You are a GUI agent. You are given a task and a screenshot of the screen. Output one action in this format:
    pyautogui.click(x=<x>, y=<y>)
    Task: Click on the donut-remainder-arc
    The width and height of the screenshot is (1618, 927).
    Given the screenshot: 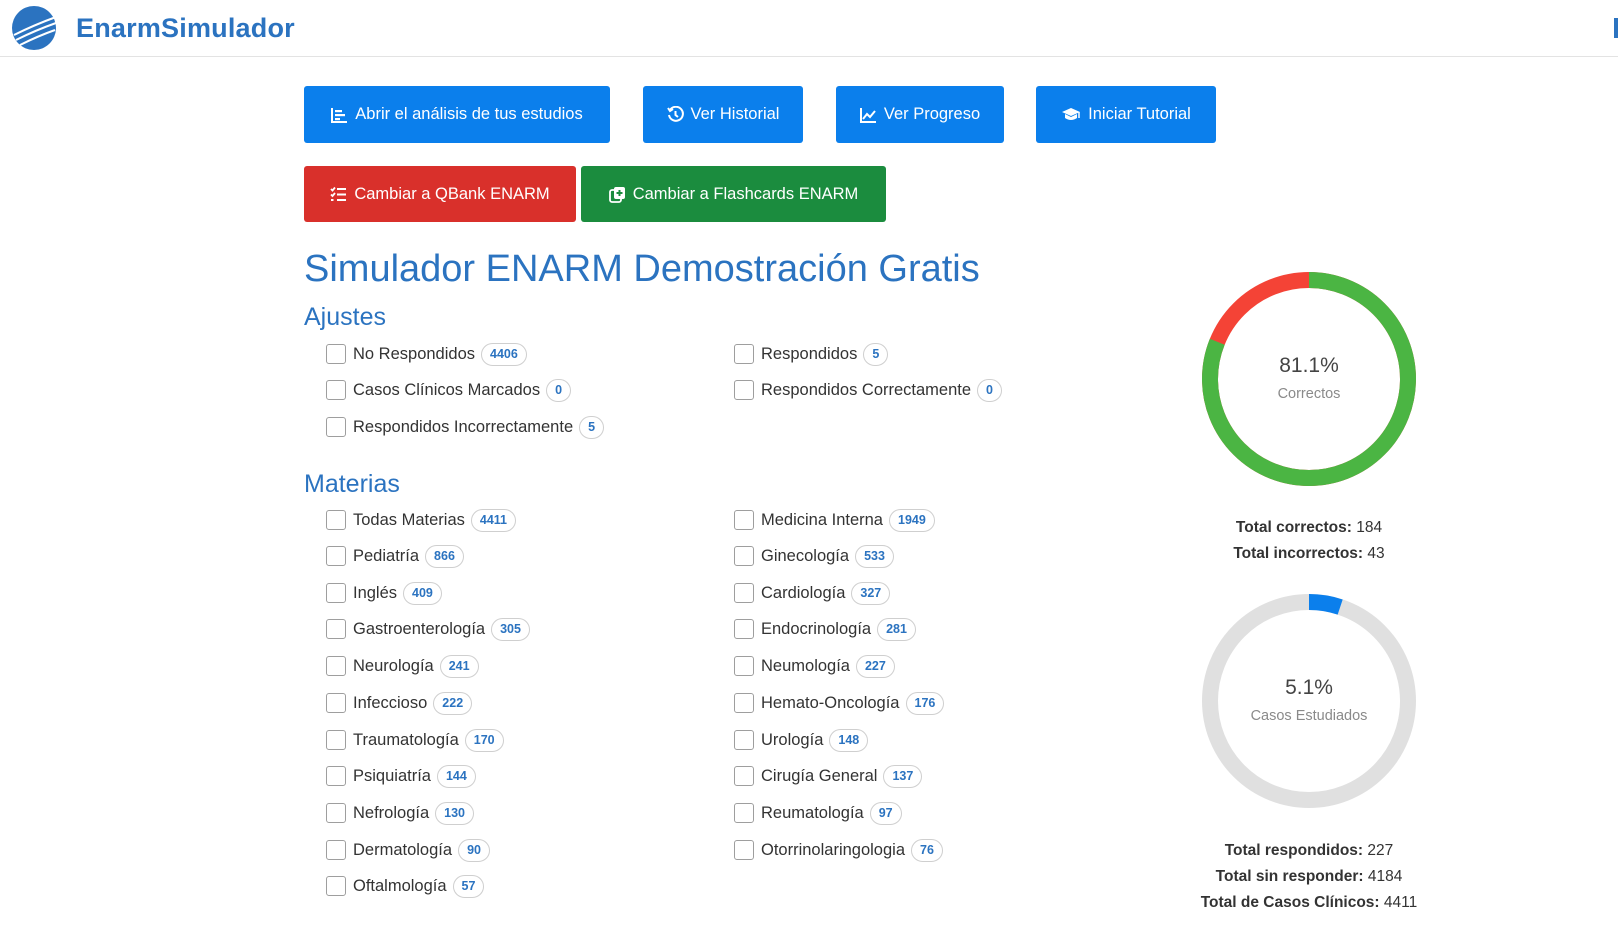 What is the action you would take?
    pyautogui.click(x=1309, y=701)
    